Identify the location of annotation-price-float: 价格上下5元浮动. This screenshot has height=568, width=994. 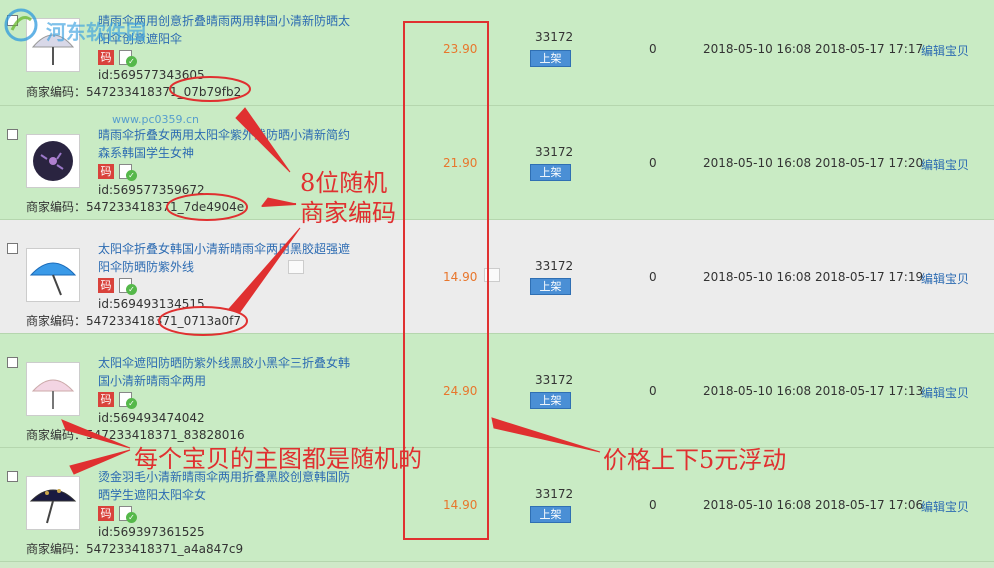
(695, 460).